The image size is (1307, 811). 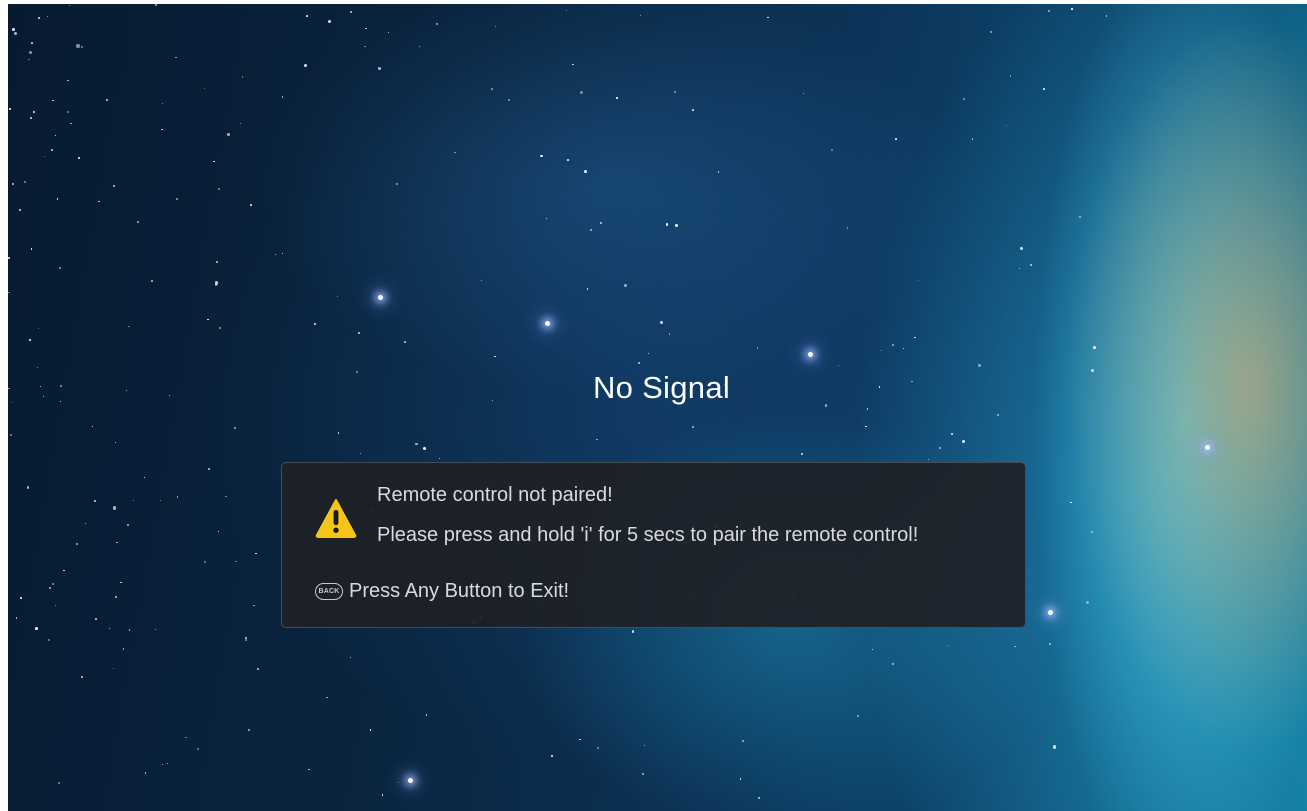 What do you see at coordinates (329, 591) in the screenshot?
I see `back-button-icon: BACK` at bounding box center [329, 591].